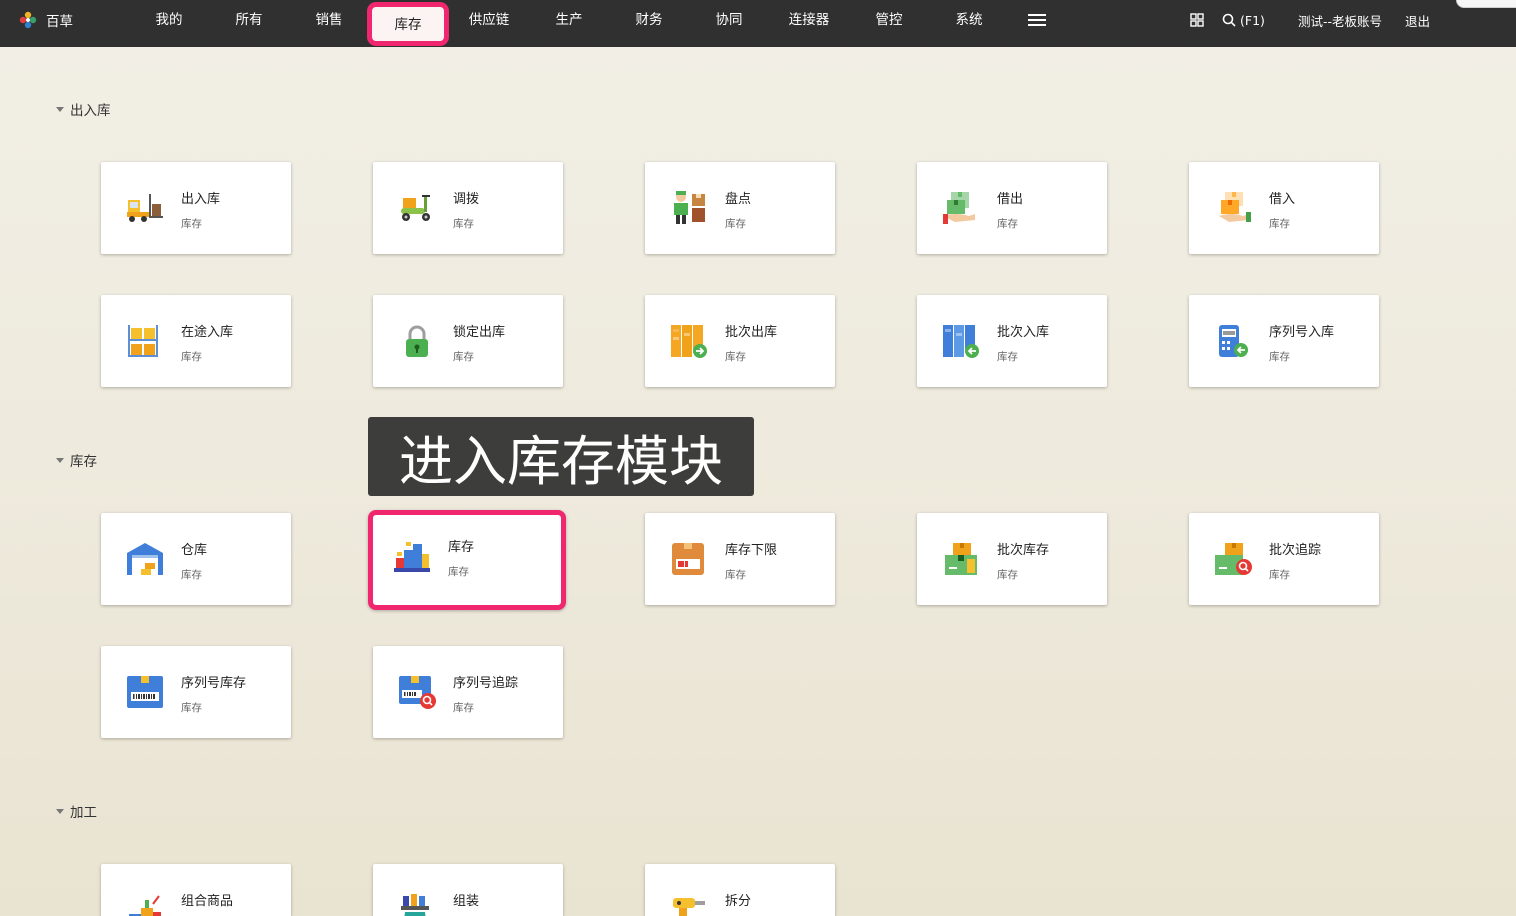  I want to click on low-stock-icon, so click(688, 559).